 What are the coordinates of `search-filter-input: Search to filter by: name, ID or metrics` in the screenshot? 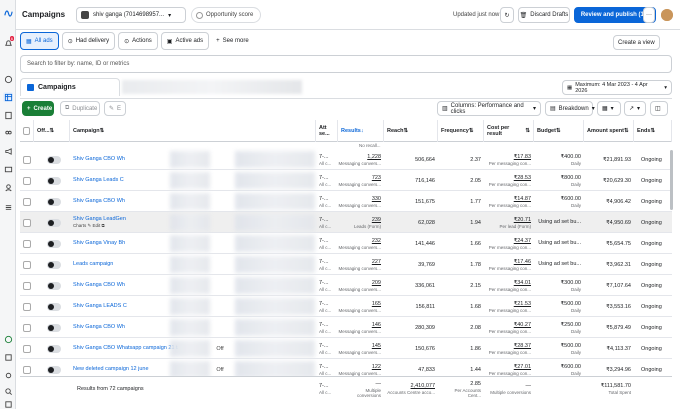 It's located at (346, 64).